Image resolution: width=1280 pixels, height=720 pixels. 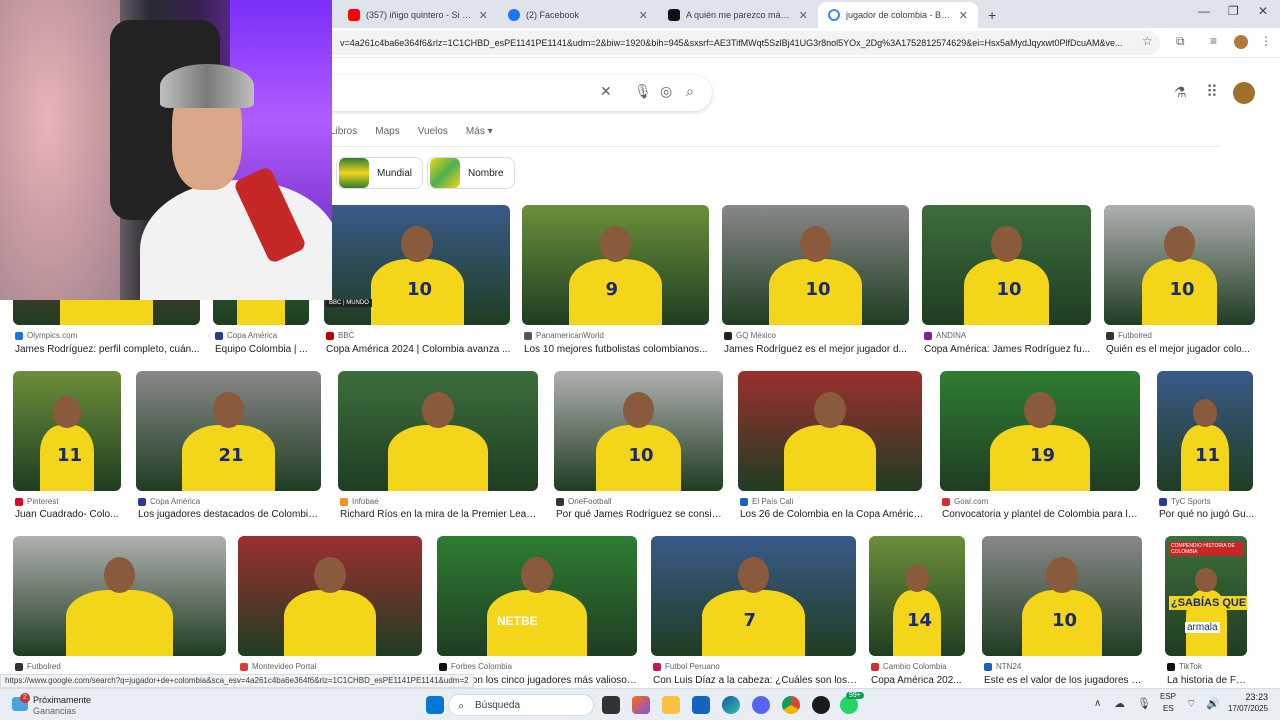 I want to click on result-thumbnail: 7, so click(x=753, y=596).